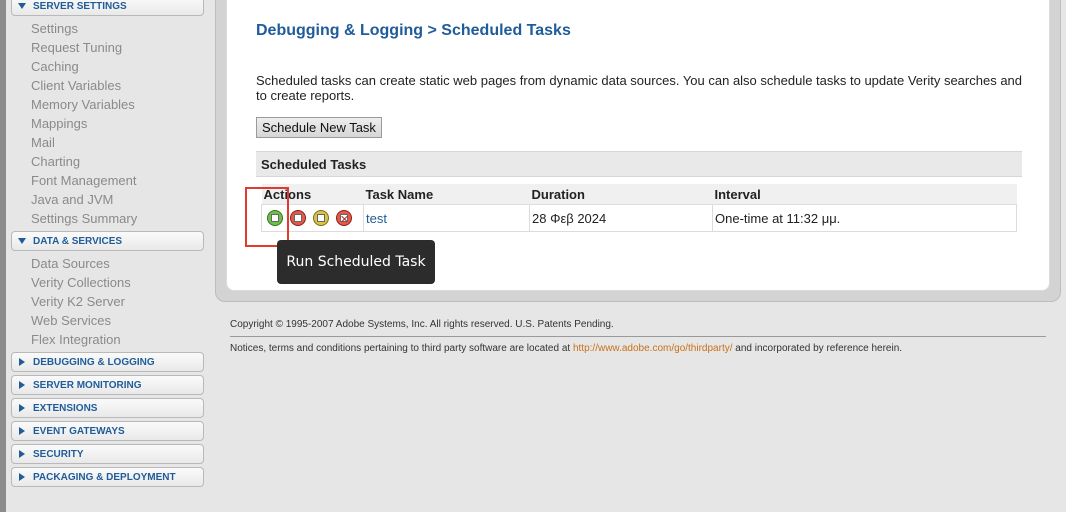 This screenshot has height=512, width=1066. Describe the element at coordinates (319, 127) in the screenshot. I see `schedule-new-task-button: Schedule New Task` at that location.